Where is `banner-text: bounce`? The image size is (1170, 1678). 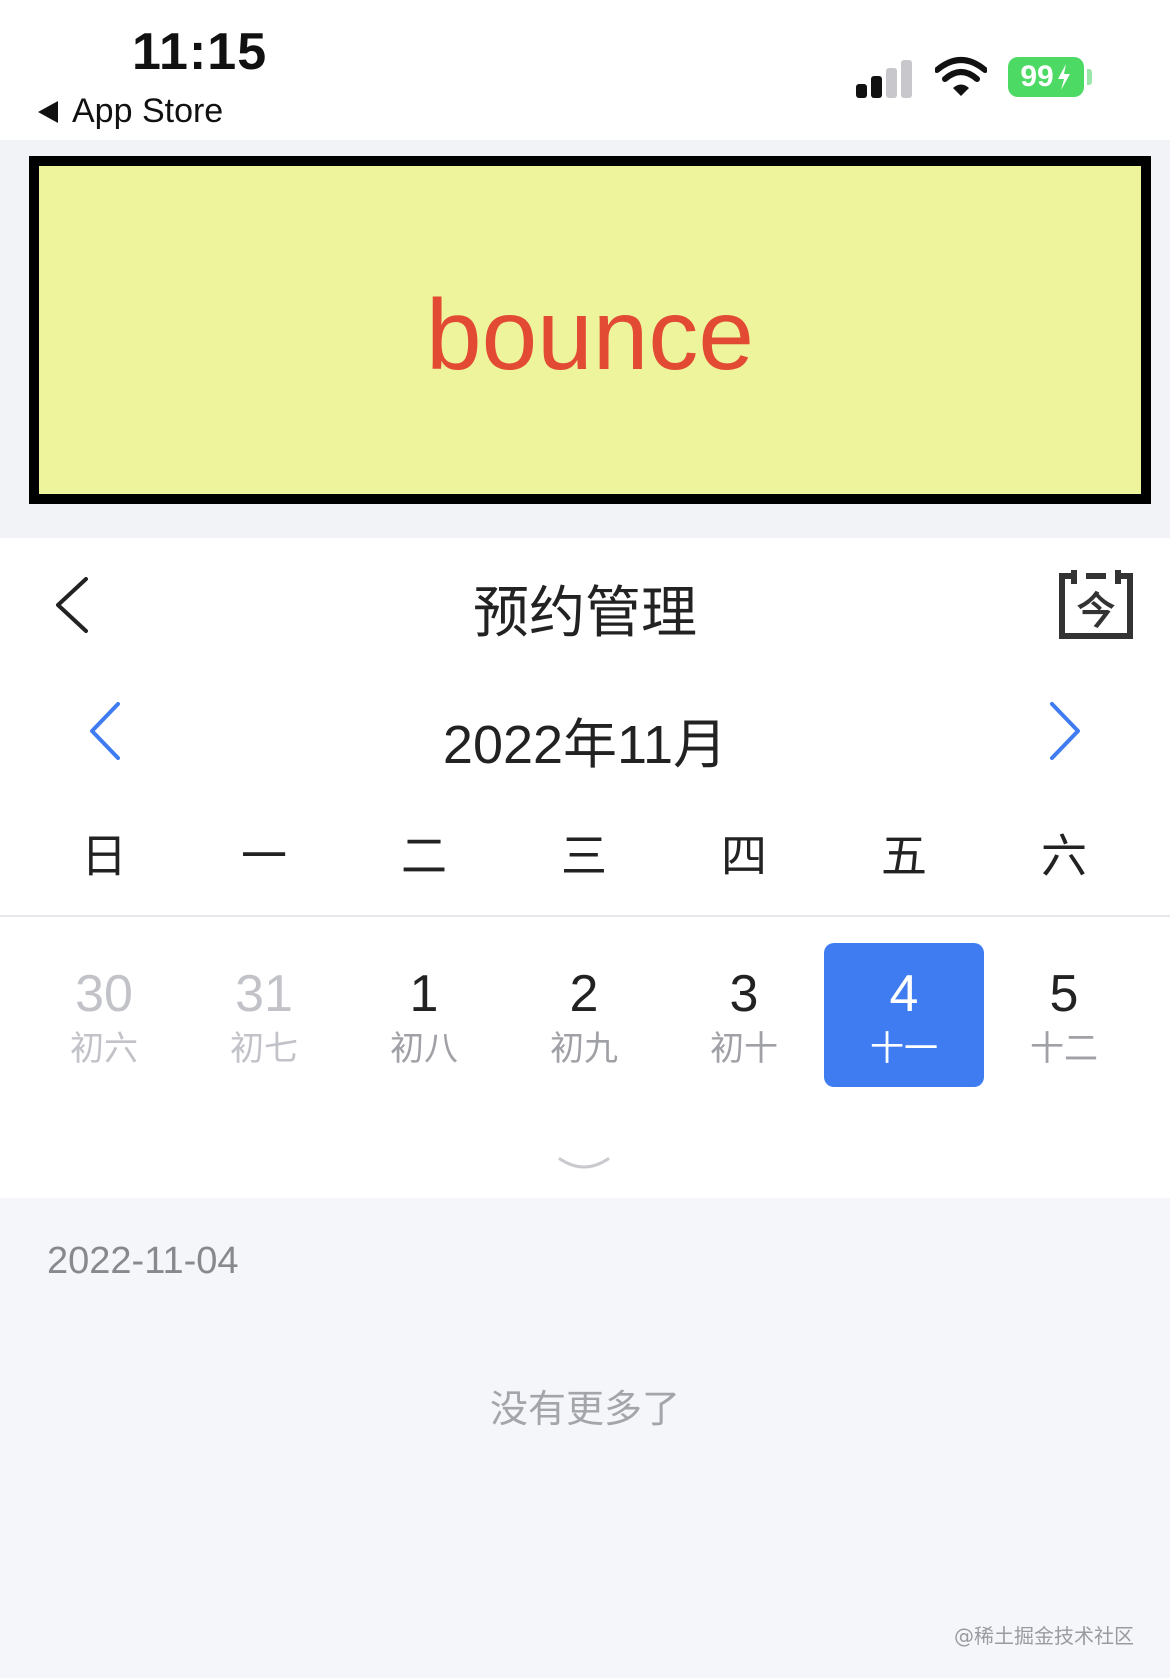 banner-text: bounce is located at coordinates (590, 334).